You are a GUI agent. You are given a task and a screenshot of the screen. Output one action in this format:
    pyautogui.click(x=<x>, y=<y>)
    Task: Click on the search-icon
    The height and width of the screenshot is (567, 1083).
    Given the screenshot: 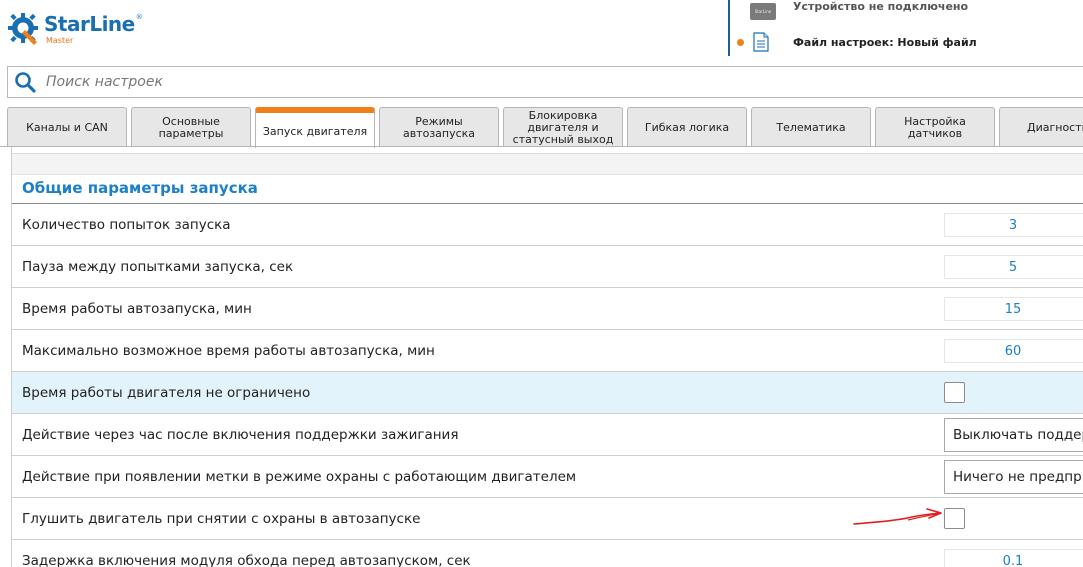 What is the action you would take?
    pyautogui.click(x=25, y=82)
    